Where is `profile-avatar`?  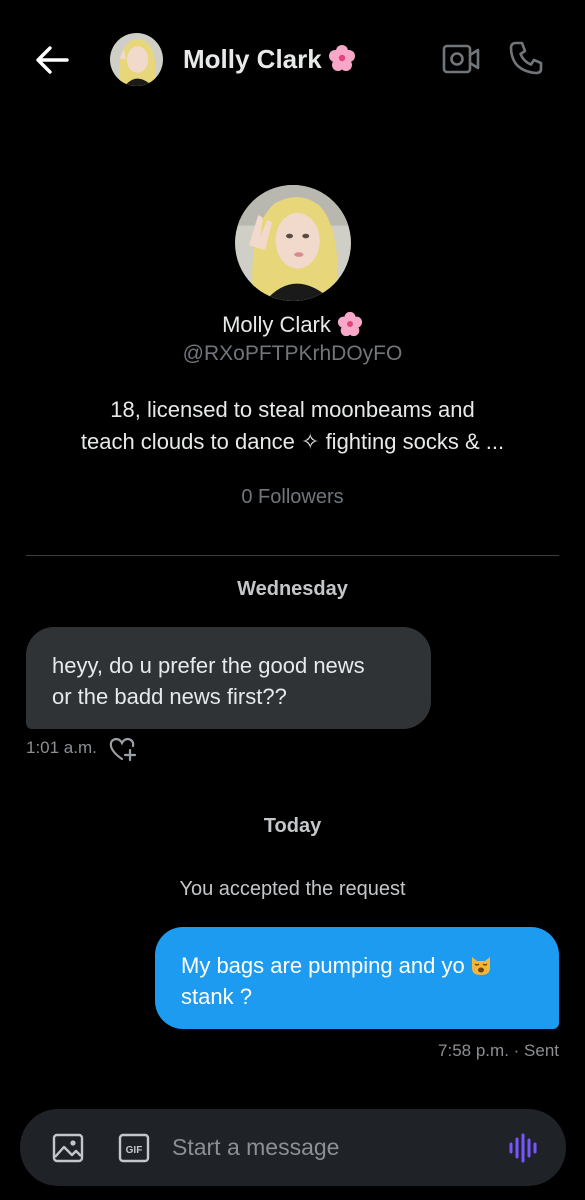 profile-avatar is located at coordinates (292, 243).